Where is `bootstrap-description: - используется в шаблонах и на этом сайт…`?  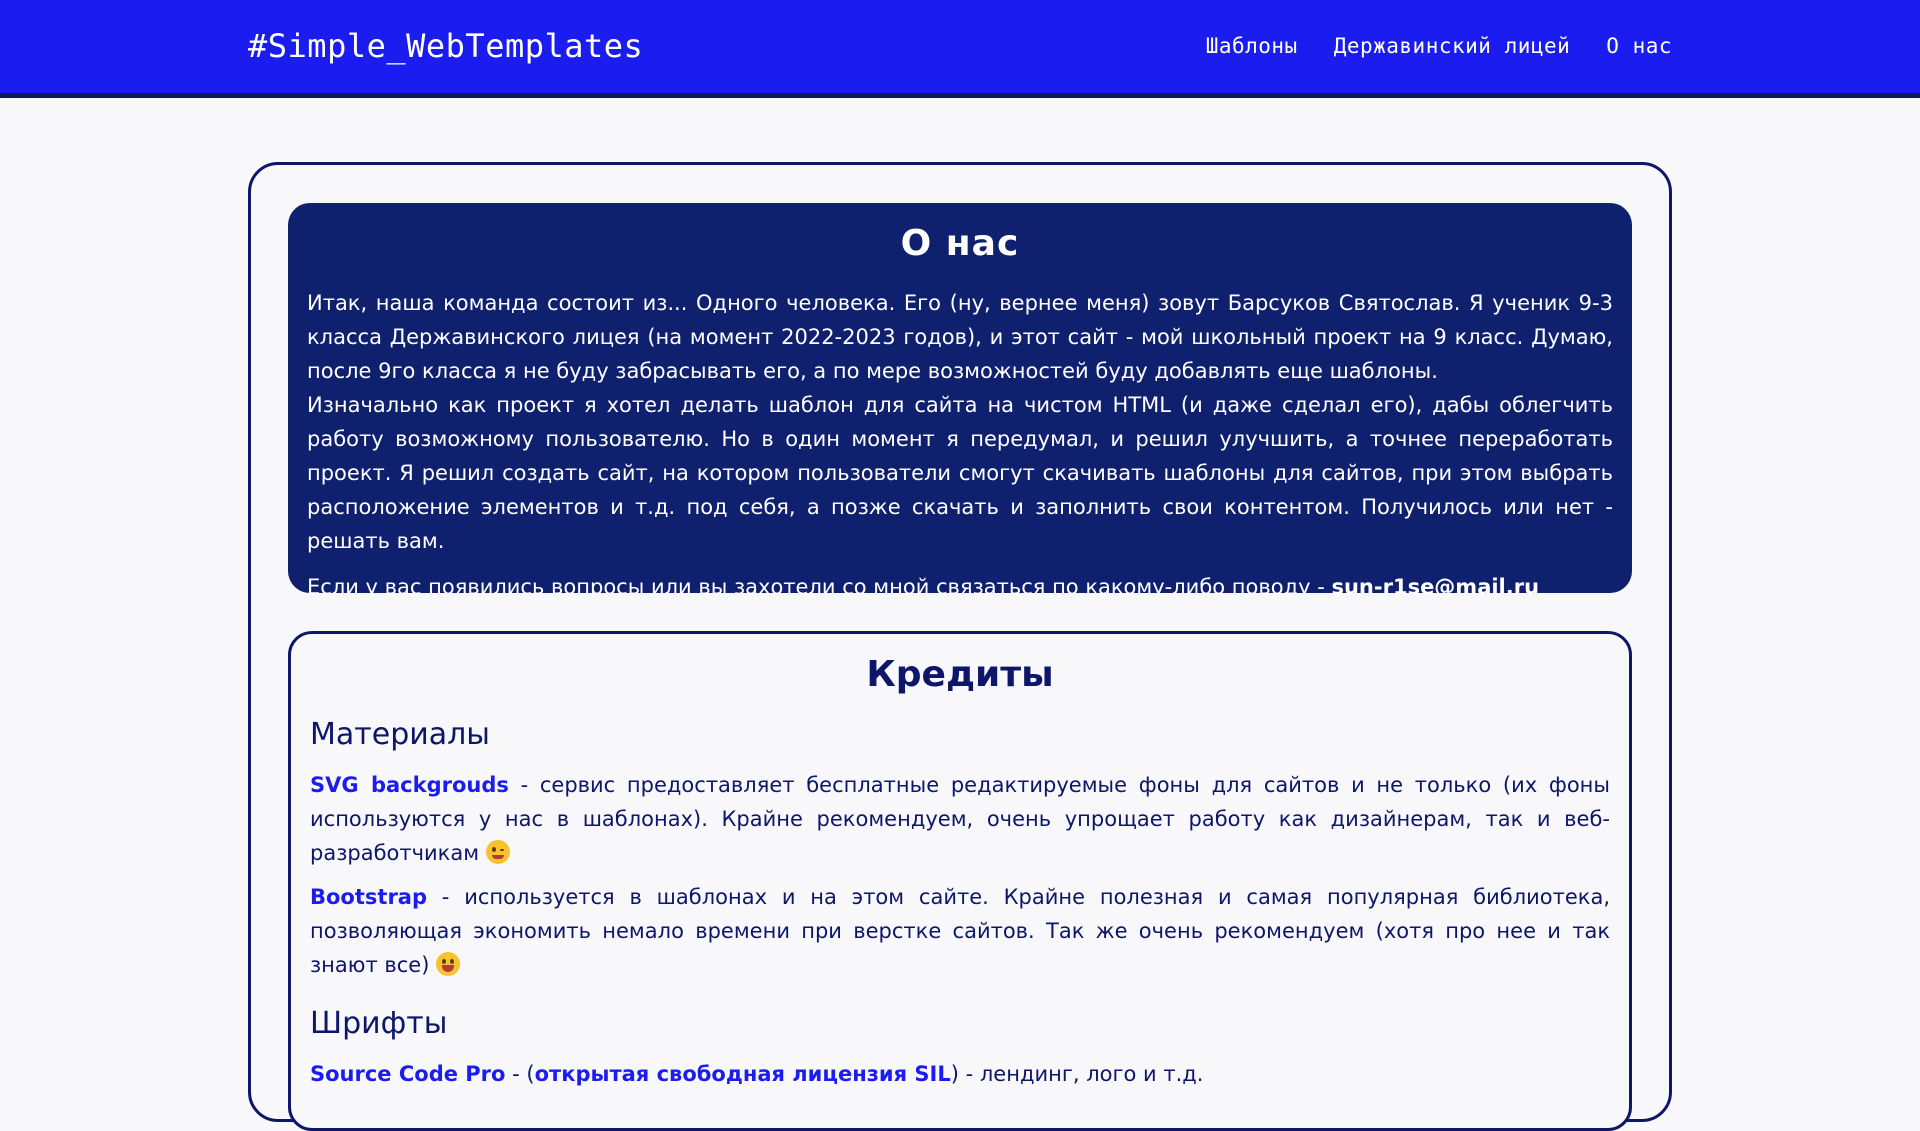 bootstrap-description: - используется в шаблонах и на этом сайт… is located at coordinates (960, 931).